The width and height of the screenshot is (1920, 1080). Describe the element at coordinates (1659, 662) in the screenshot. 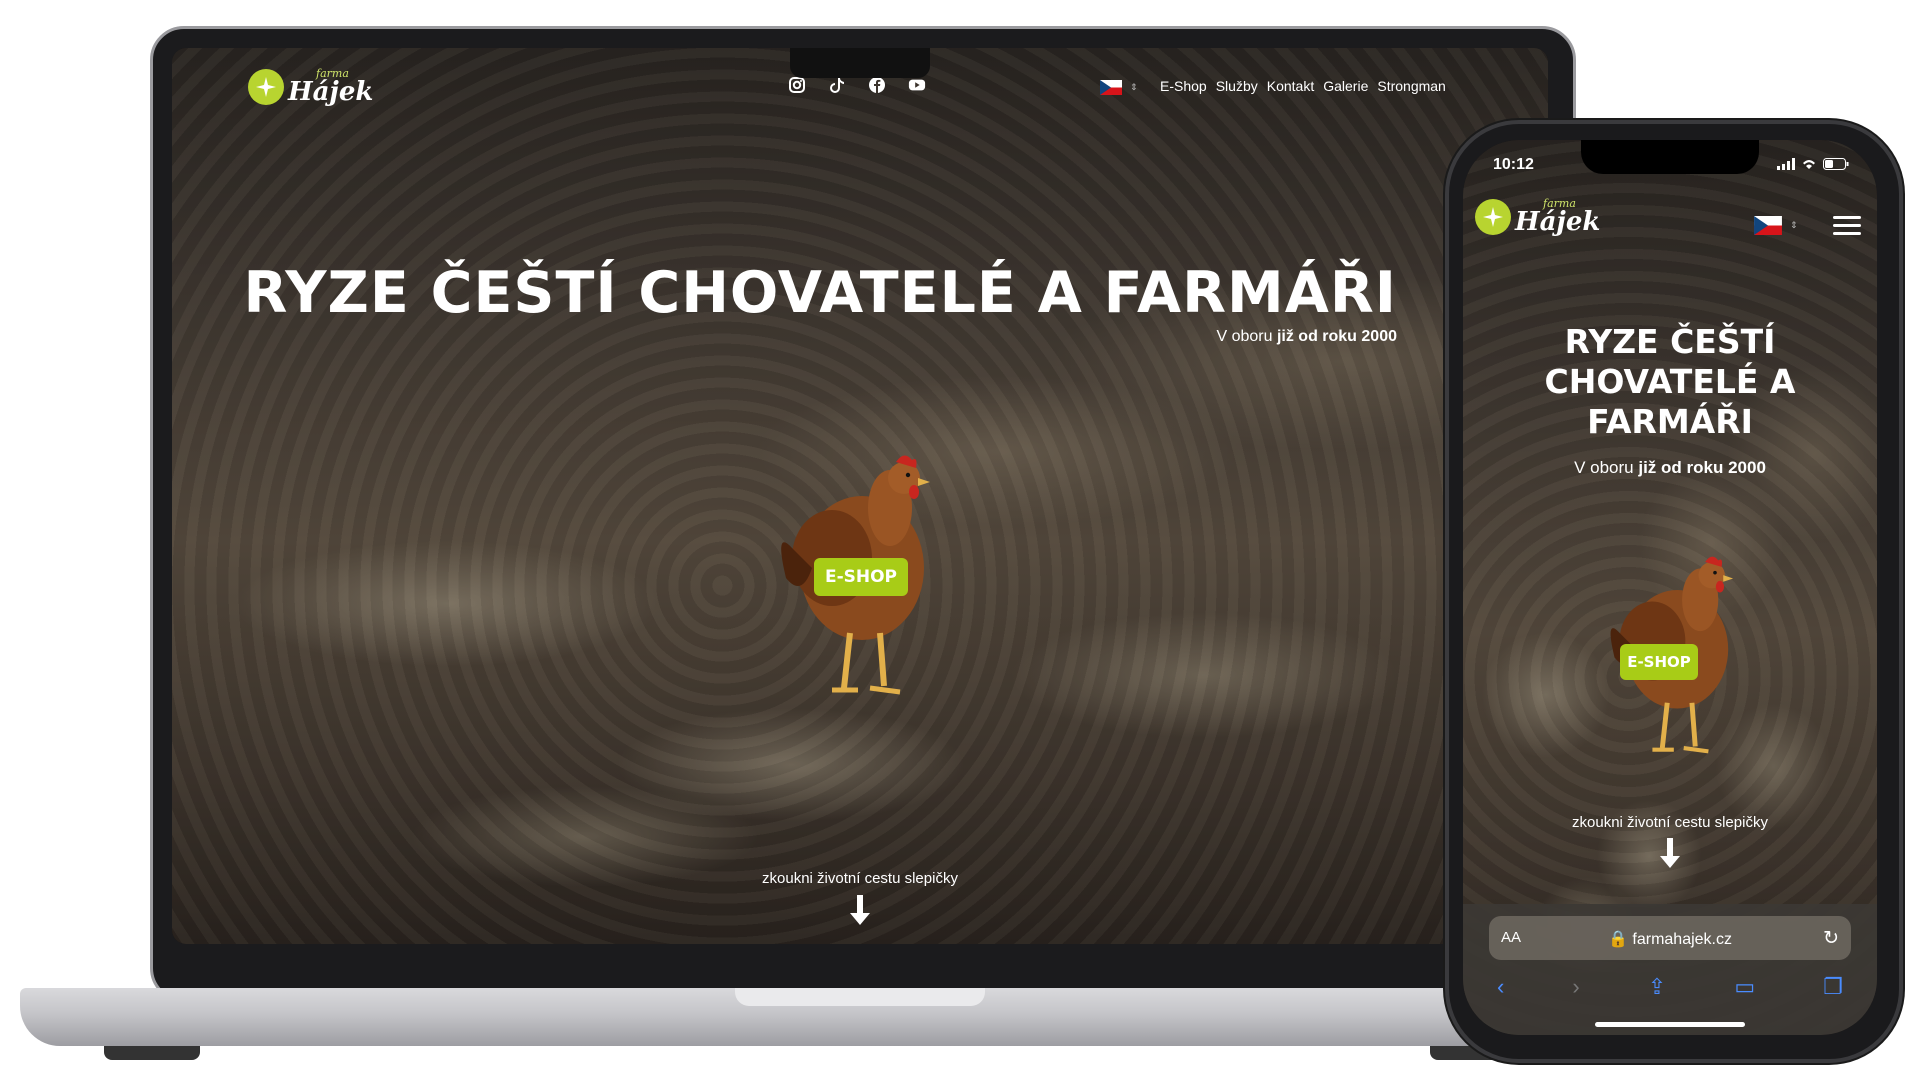

I see `phone-eshop-button: E-SHOP` at that location.